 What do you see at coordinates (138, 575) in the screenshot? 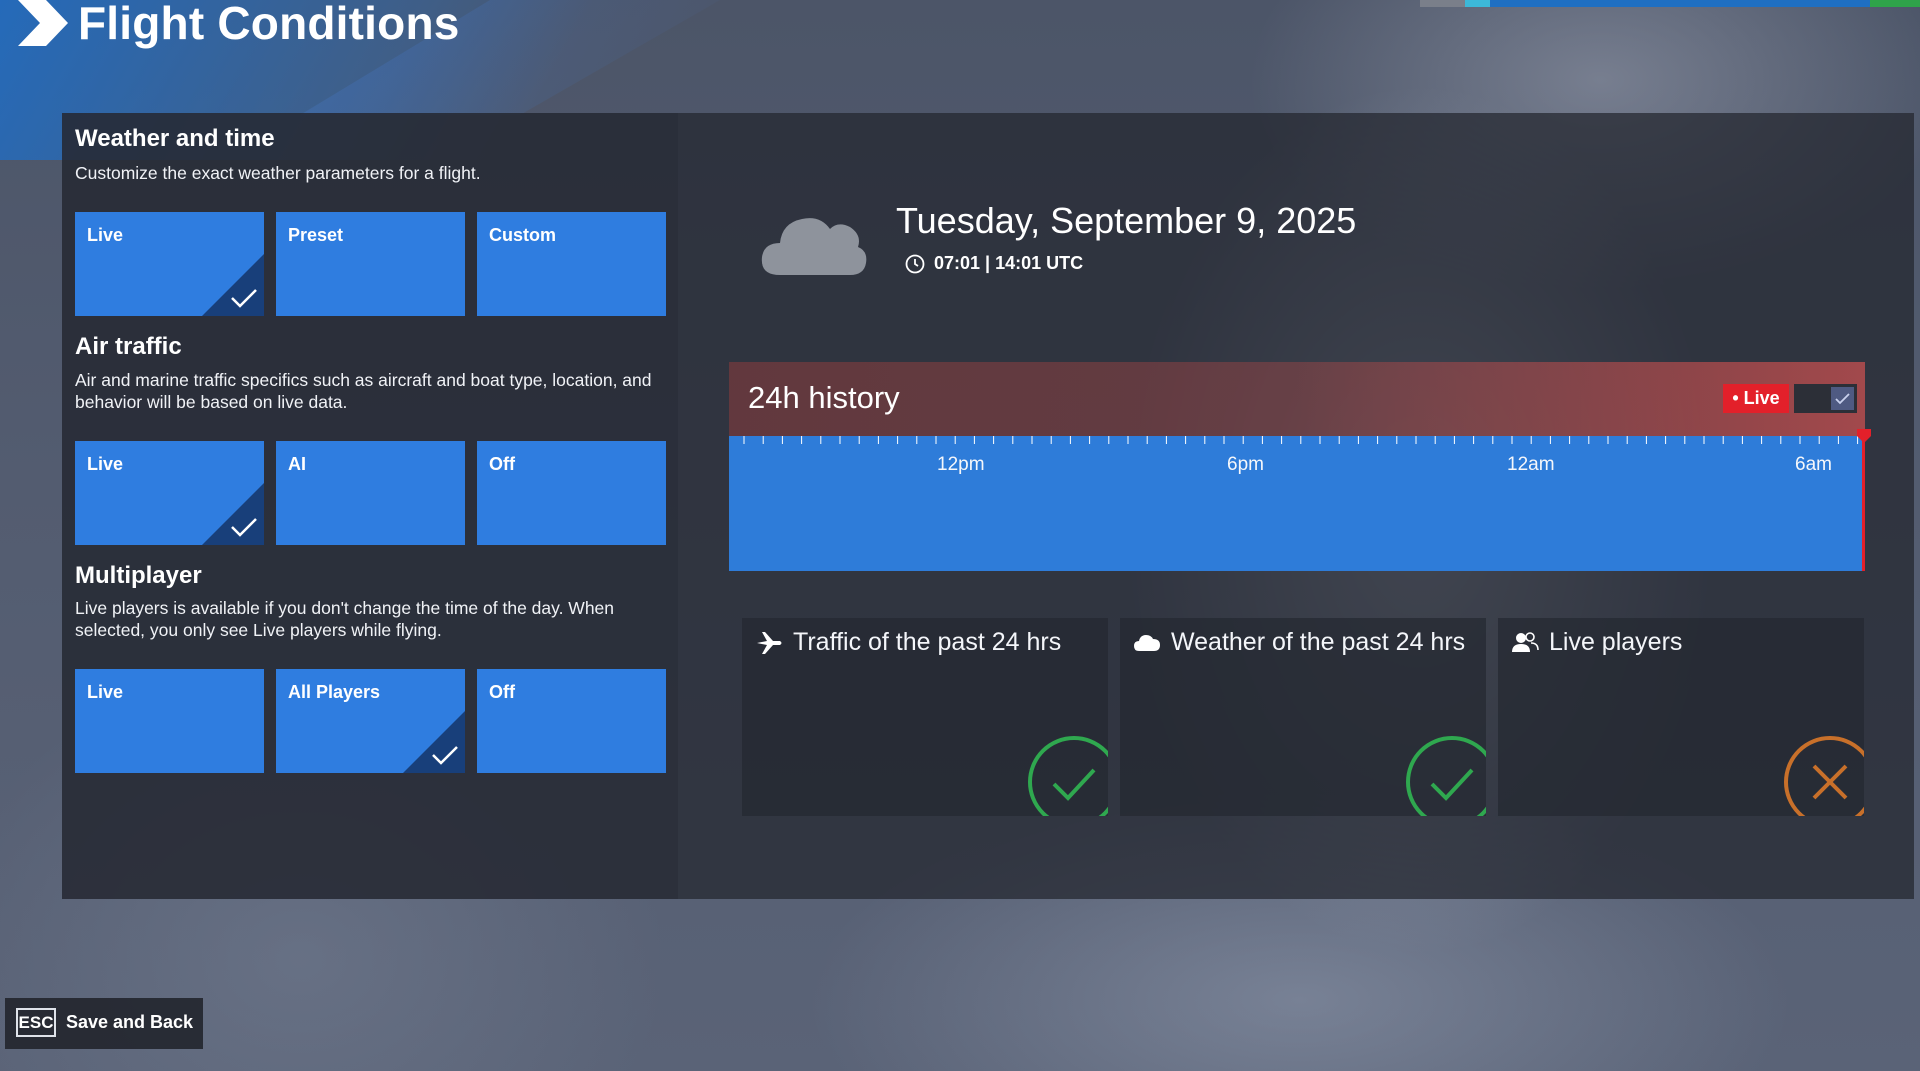
I see `multiplayer-title: Multiplayer` at bounding box center [138, 575].